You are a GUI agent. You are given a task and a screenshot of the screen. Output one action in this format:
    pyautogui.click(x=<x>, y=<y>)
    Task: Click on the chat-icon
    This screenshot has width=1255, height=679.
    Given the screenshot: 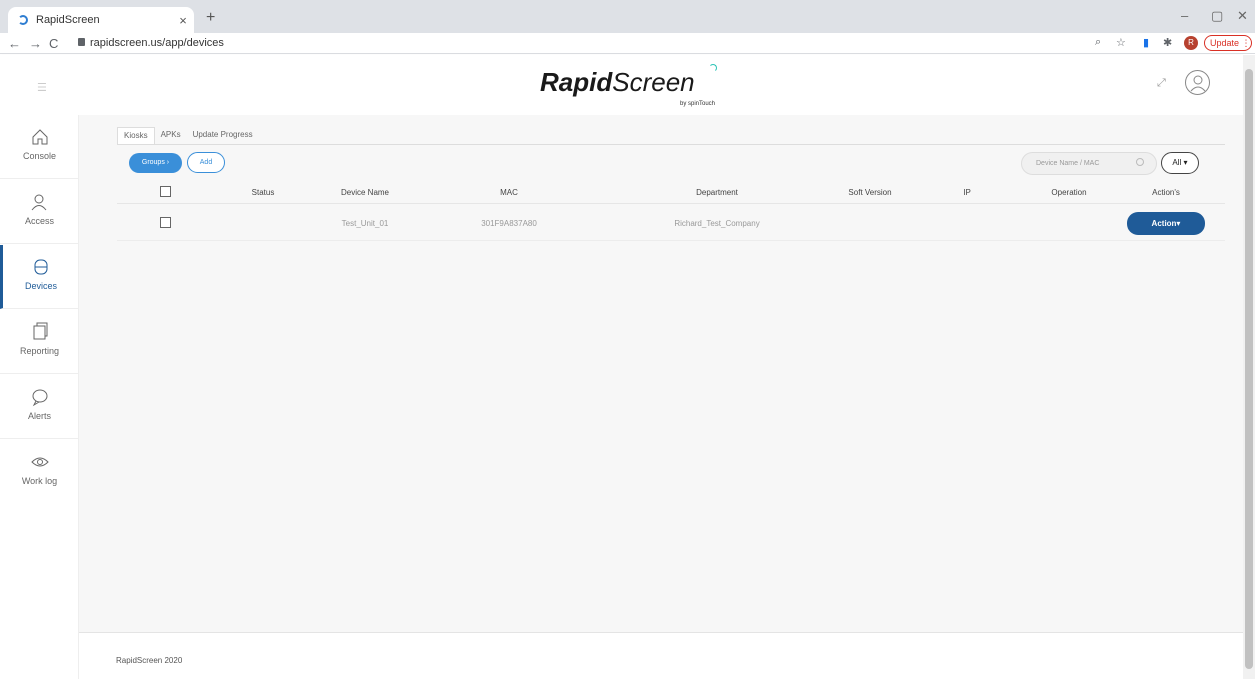 What is the action you would take?
    pyautogui.click(x=39, y=398)
    